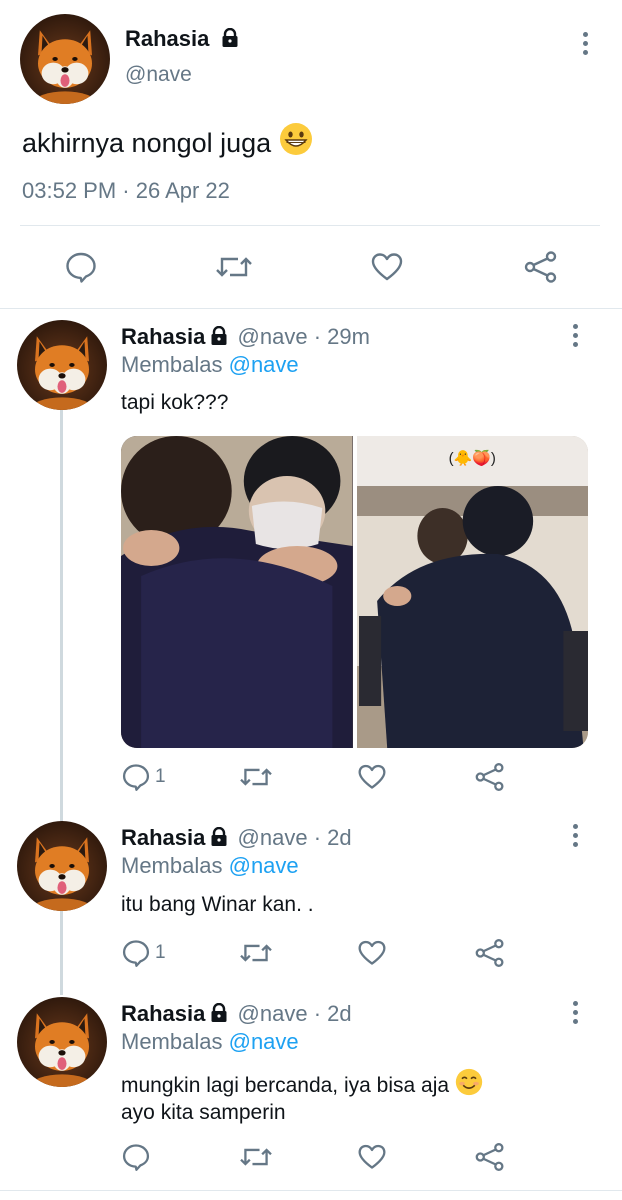  I want to click on bottom-divider, so click(311, 1190).